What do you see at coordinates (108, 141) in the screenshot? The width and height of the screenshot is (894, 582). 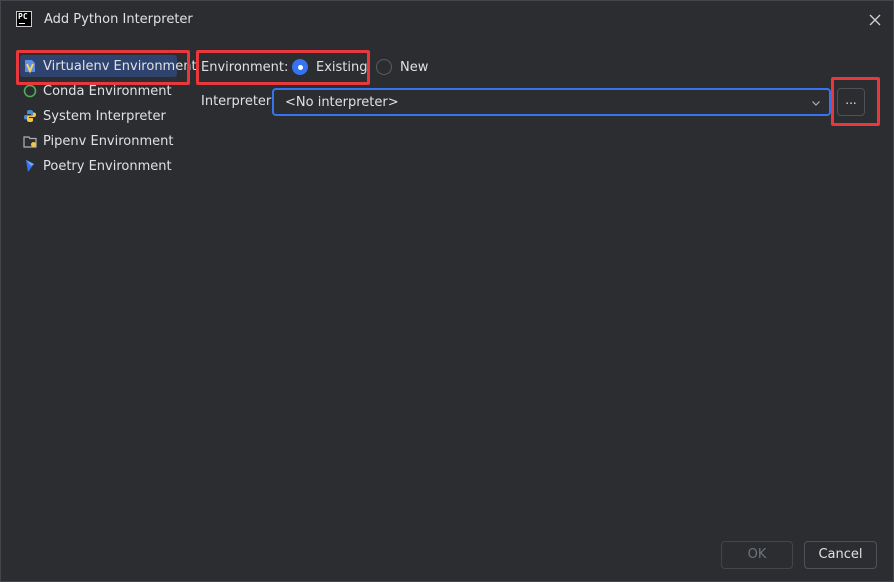 I see `sidebar-item-label: Pipenv Environment` at bounding box center [108, 141].